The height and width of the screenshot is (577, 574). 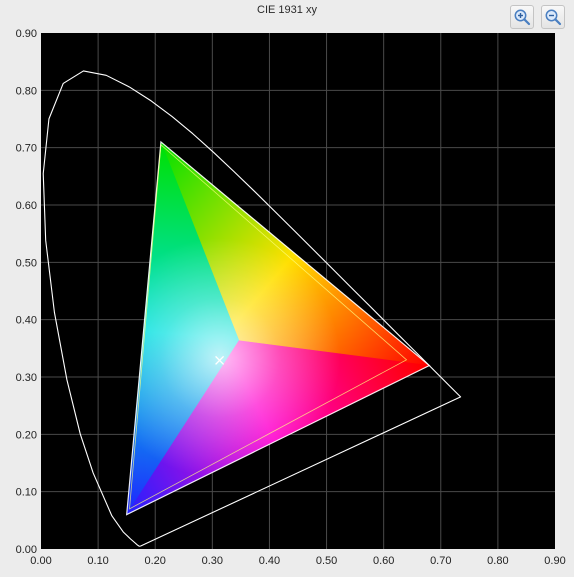 What do you see at coordinates (26, 91) in the screenshot?
I see `y-tick-label: 0.80` at bounding box center [26, 91].